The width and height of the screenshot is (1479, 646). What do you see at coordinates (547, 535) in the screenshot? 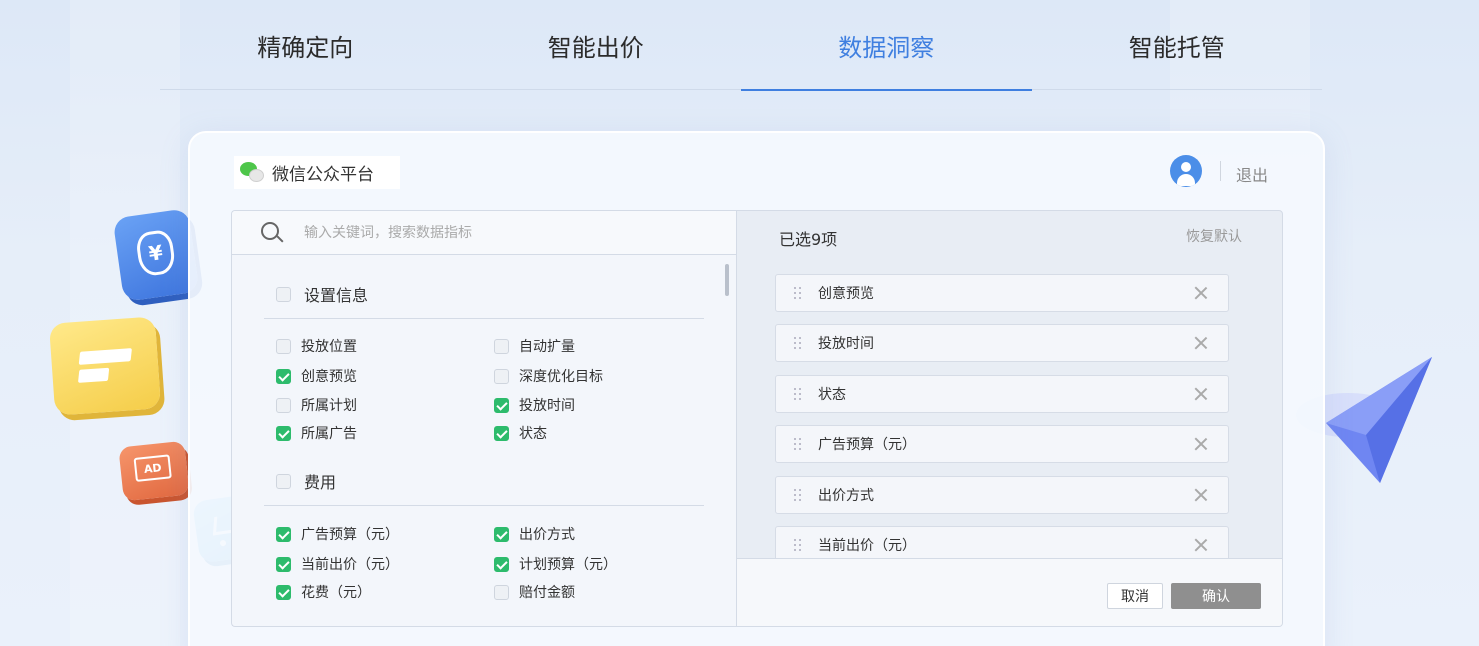
I see `option-label: 出价方式` at bounding box center [547, 535].